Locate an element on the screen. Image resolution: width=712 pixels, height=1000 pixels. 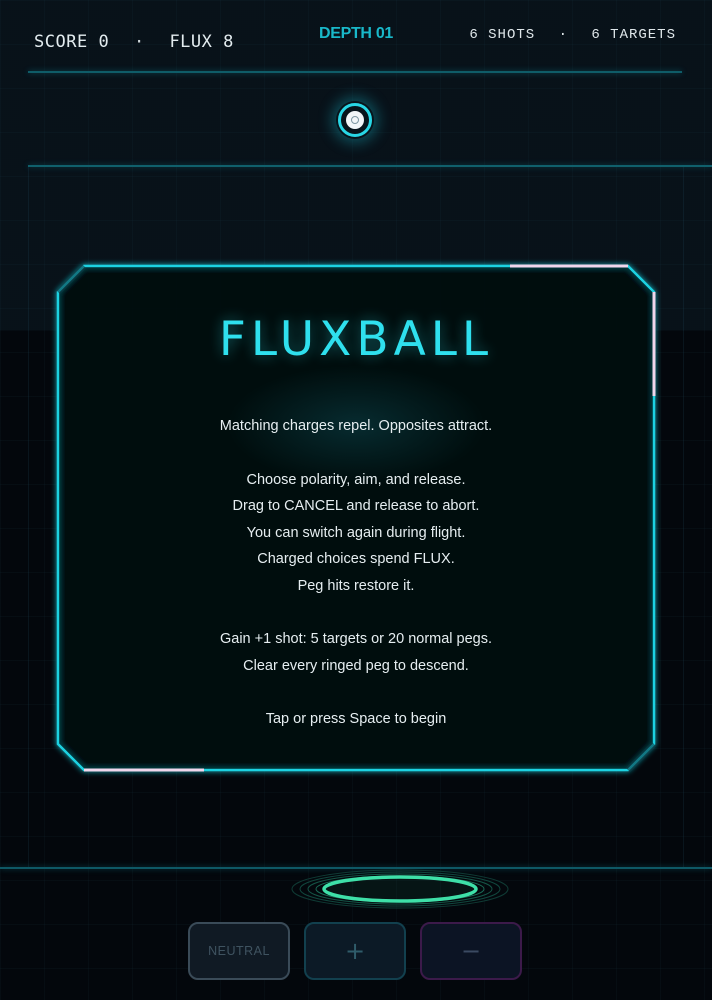
instruction-line: Charged choices spend FLUX. is located at coordinates (356, 559).